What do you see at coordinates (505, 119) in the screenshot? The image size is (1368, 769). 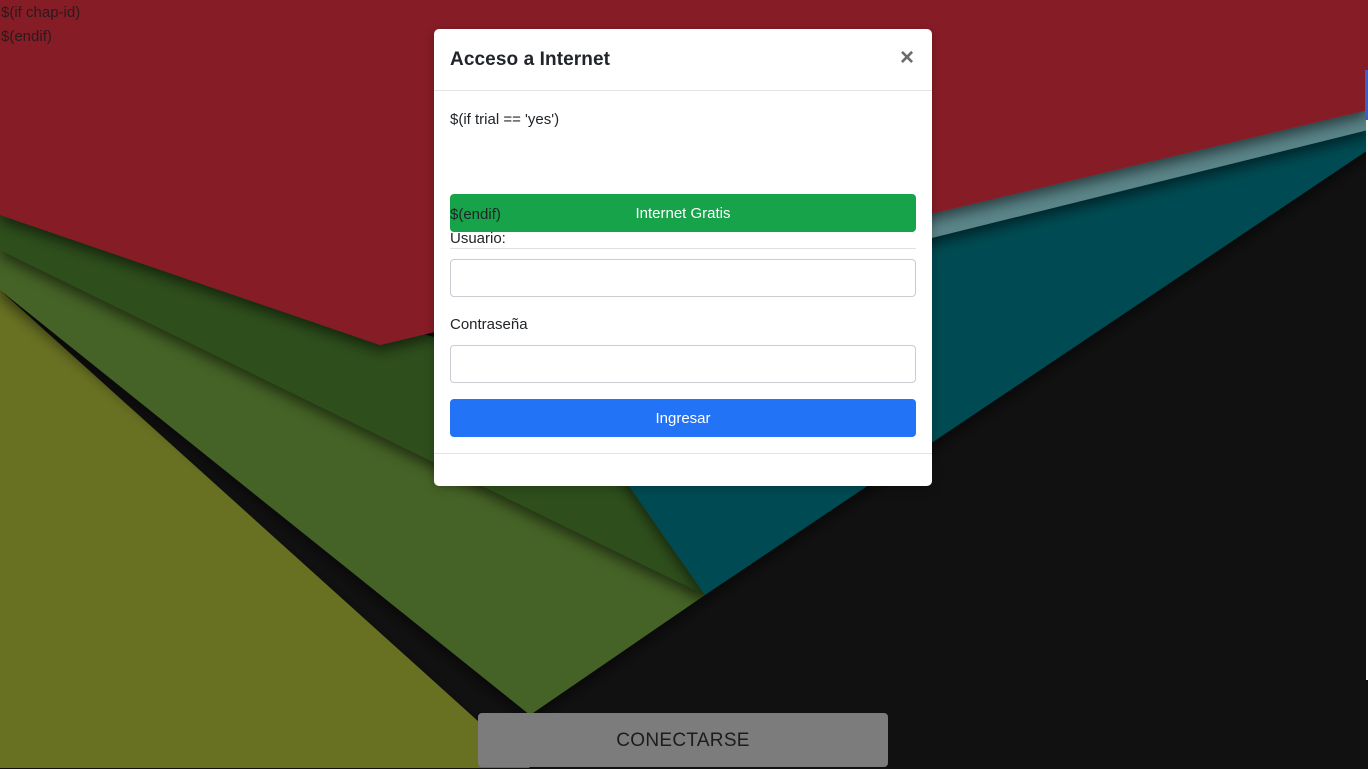 I see `trial-template-text: $(if trial == 'yes')` at bounding box center [505, 119].